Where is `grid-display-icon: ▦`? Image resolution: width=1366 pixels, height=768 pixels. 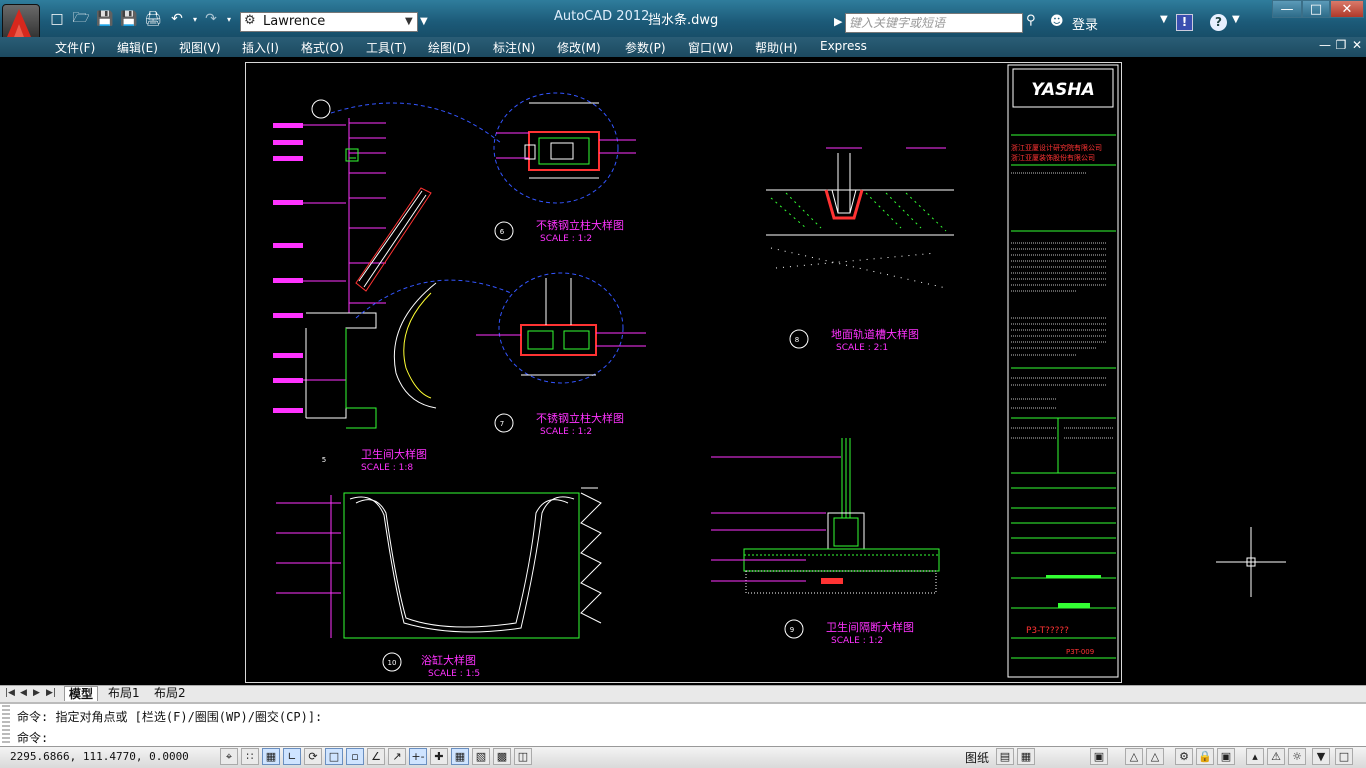 grid-display-icon: ▦ is located at coordinates (271, 756).